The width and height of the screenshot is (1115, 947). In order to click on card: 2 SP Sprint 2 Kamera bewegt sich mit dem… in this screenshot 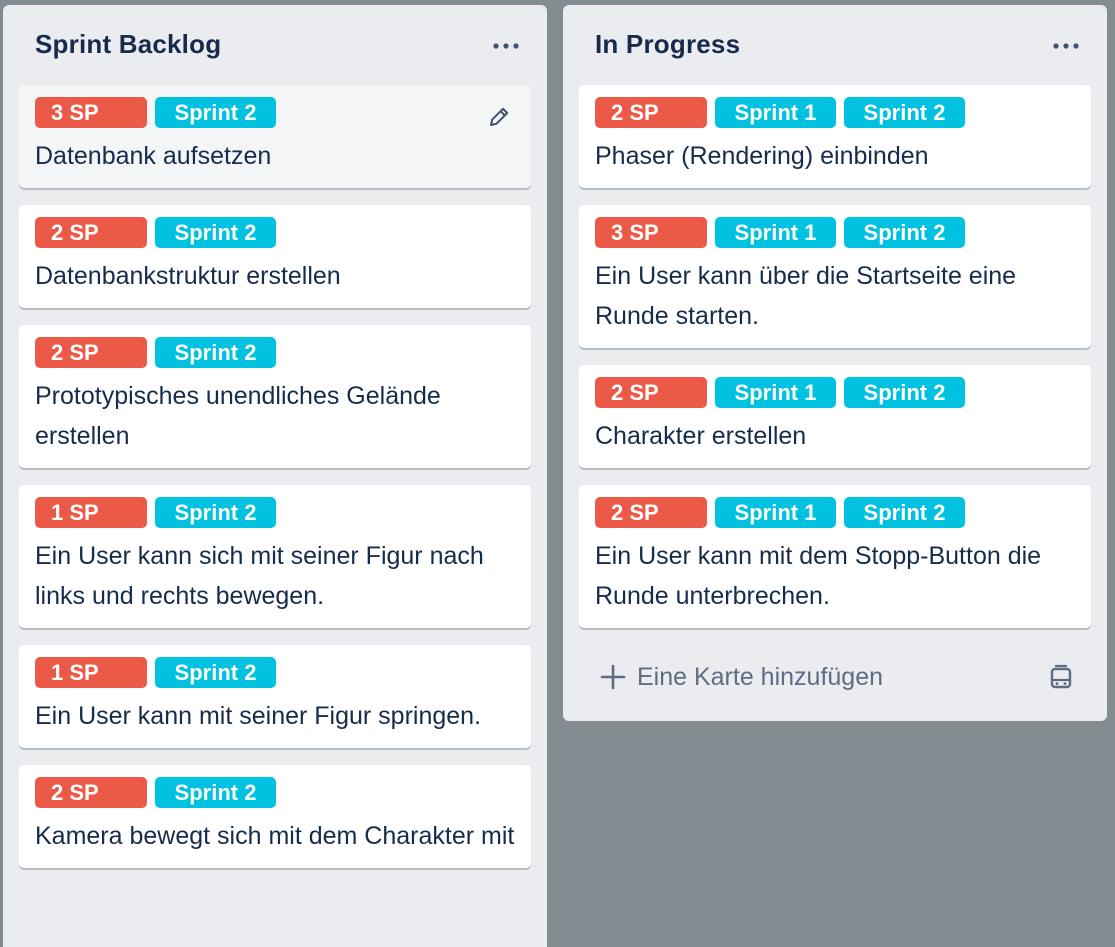, I will do `click(275, 816)`.